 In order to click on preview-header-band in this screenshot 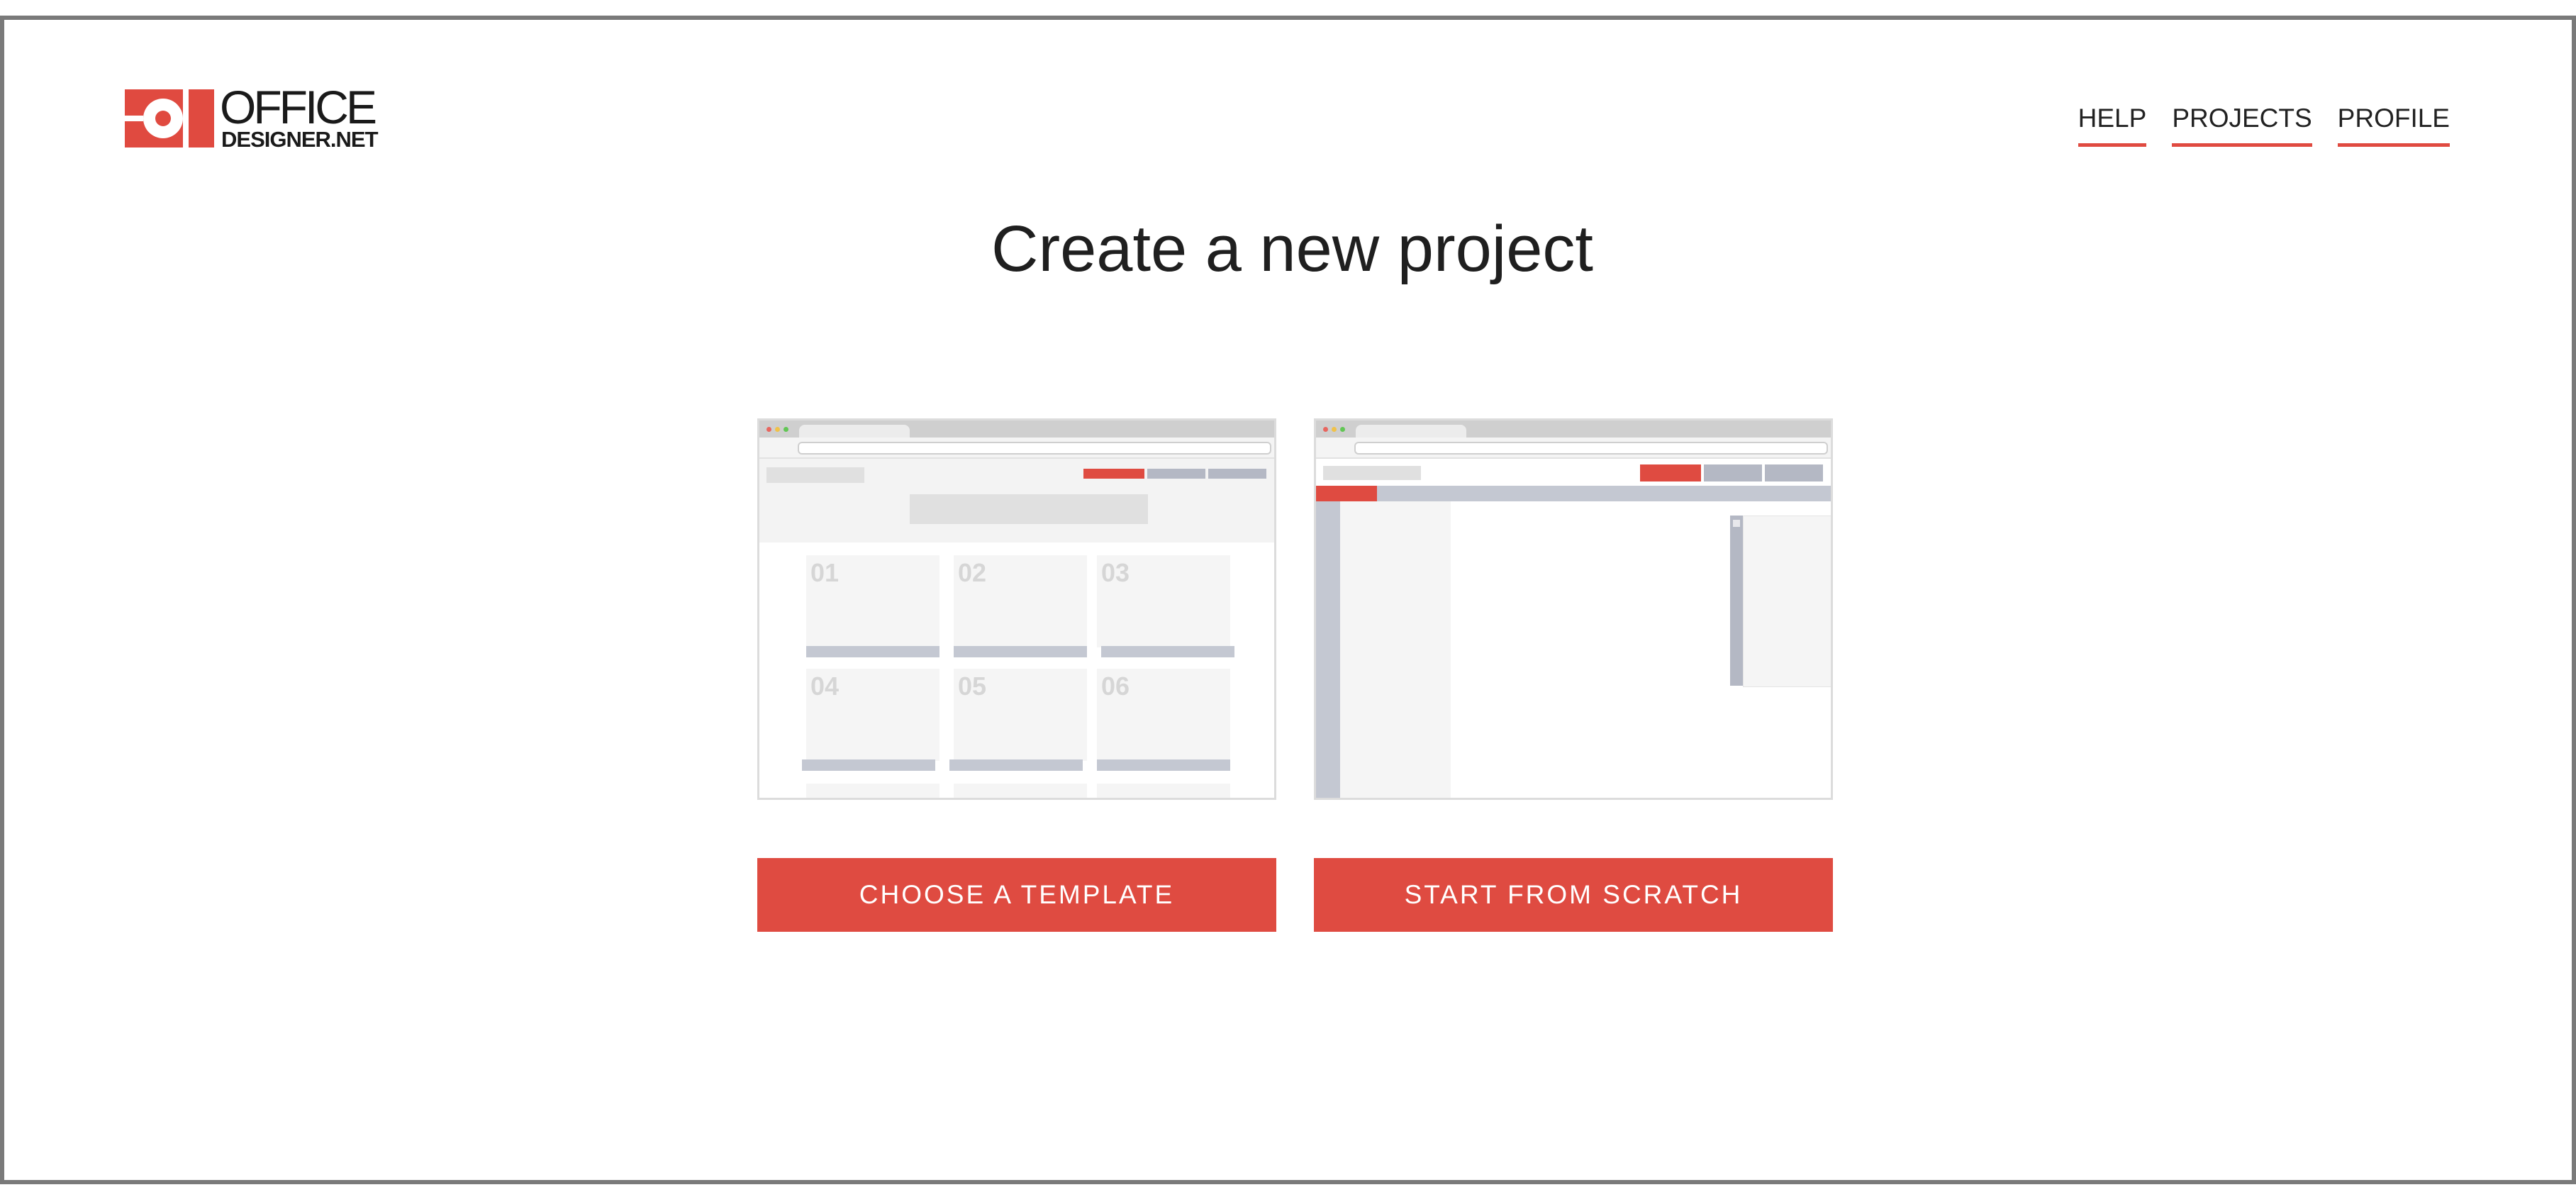, I will do `click(1016, 500)`.